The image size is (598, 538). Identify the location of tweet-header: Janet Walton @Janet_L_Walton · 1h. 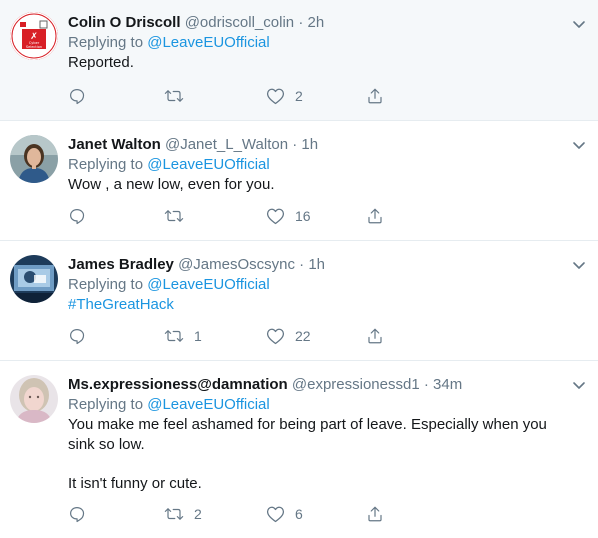
(318, 145).